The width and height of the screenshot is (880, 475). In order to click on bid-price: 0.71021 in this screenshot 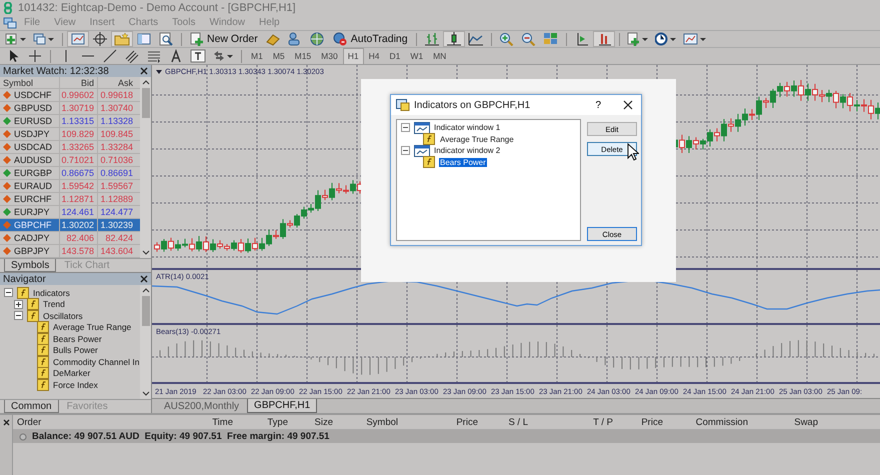, I will do `click(79, 160)`.